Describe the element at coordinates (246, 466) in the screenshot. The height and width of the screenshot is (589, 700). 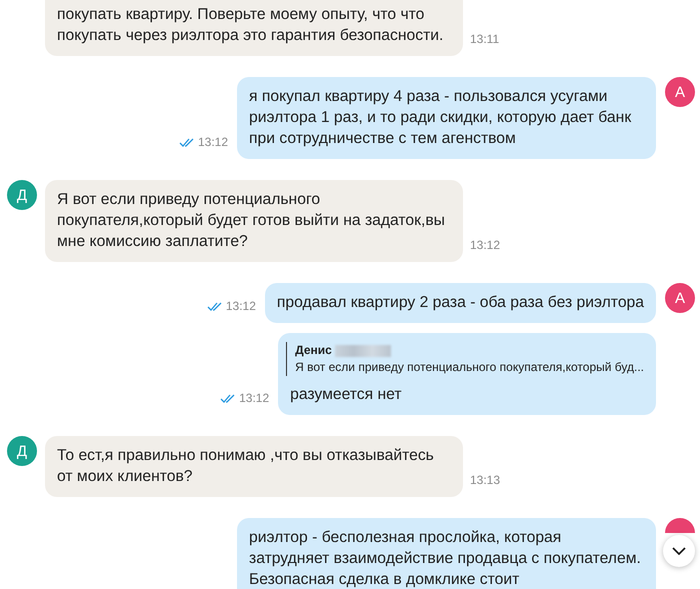
I see `message-text: То ест,я правильно понимаю ,что вы отказывайтесь от моих клиентов?` at that location.